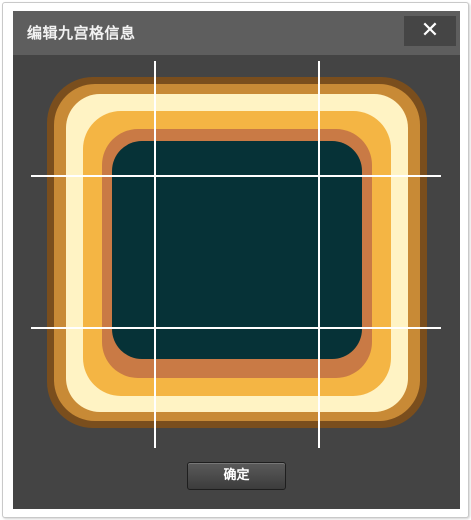 The width and height of the screenshot is (471, 520). Describe the element at coordinates (81, 33) in the screenshot. I see `dialog-title: 编辑九宫格信息` at that location.